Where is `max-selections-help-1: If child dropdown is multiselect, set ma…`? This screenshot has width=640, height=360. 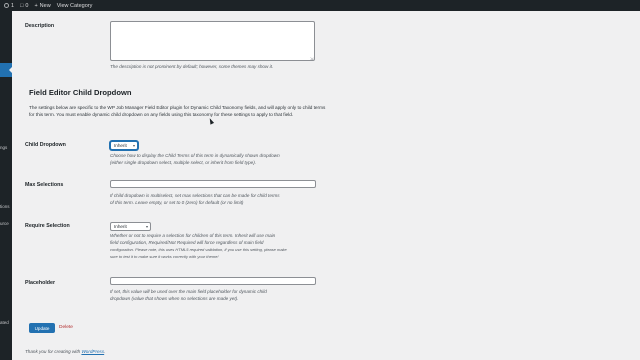
max-selections-help-1: If child dropdown is multiselect, set ma… is located at coordinates (195, 195).